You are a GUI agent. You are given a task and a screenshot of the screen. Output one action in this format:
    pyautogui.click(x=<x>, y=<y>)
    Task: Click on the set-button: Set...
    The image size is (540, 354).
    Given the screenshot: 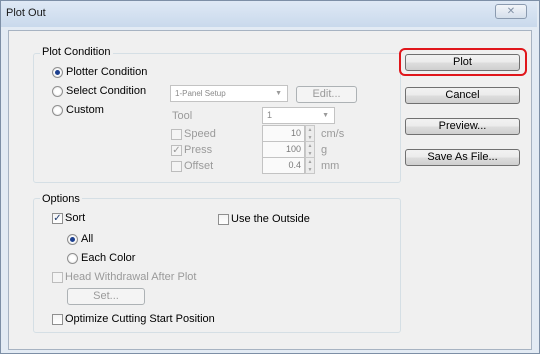 What is the action you would take?
    pyautogui.click(x=106, y=296)
    